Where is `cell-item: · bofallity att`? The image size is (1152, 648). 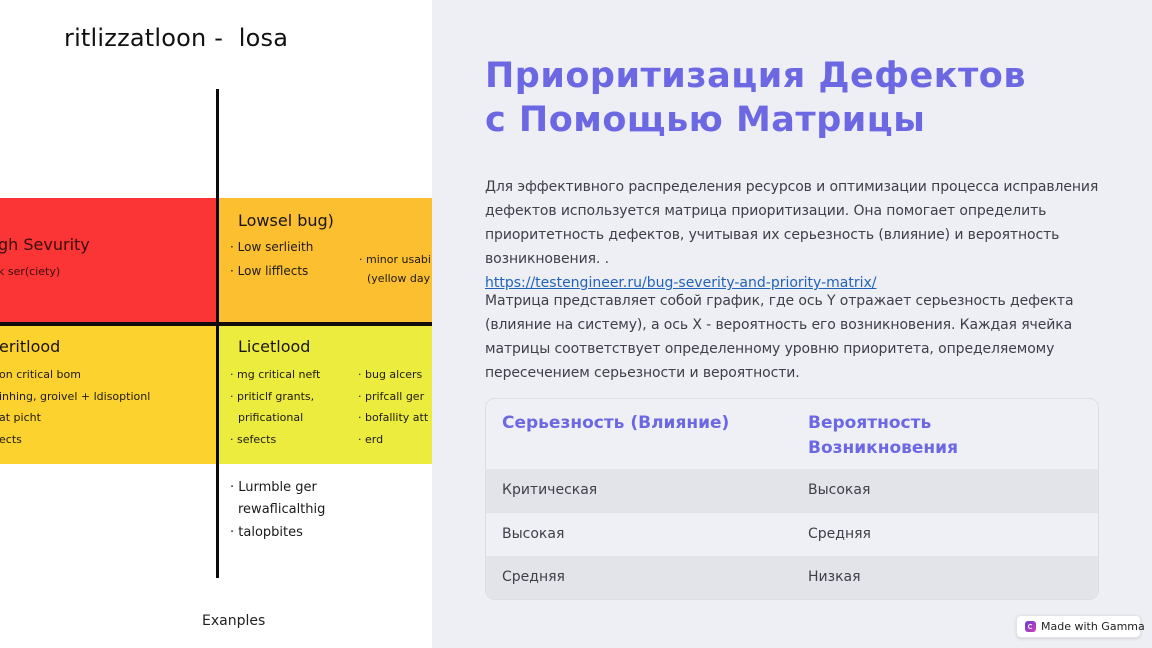 cell-item: · bofallity att is located at coordinates (393, 417).